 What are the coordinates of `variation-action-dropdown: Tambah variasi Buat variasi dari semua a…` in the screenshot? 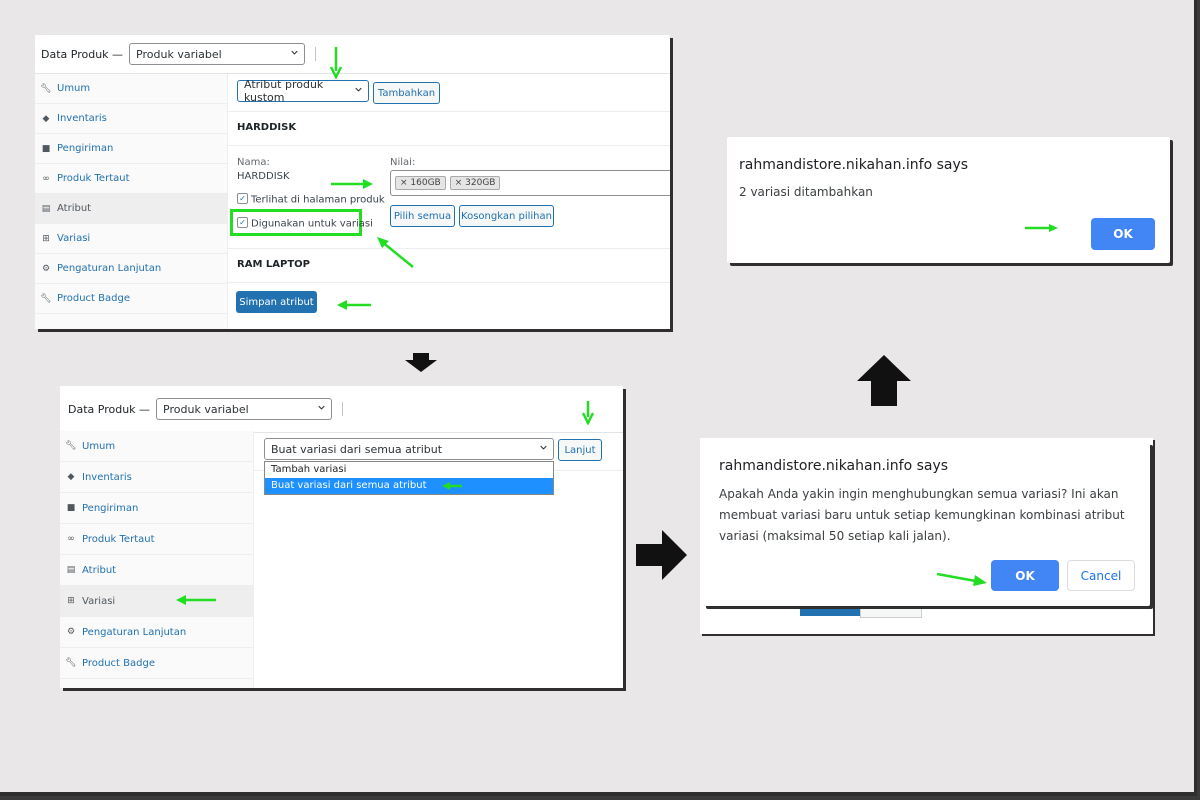 It's located at (409, 478).